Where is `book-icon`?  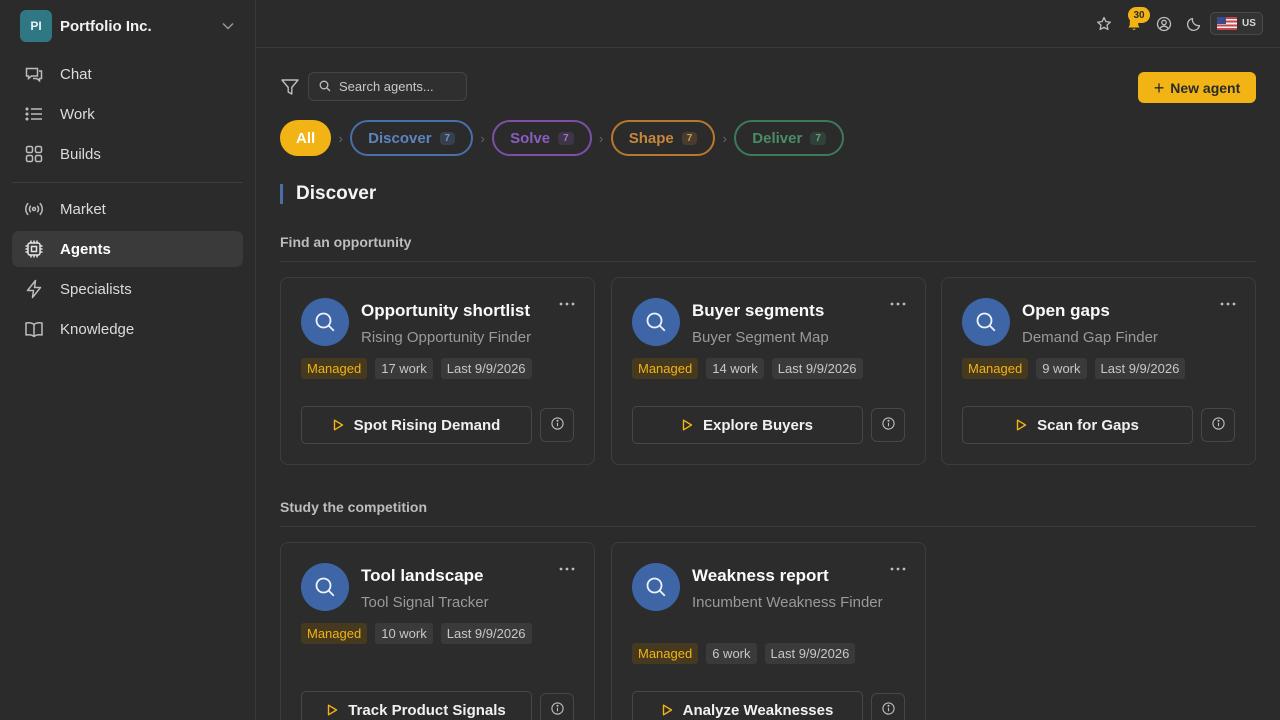
book-icon is located at coordinates (34, 329).